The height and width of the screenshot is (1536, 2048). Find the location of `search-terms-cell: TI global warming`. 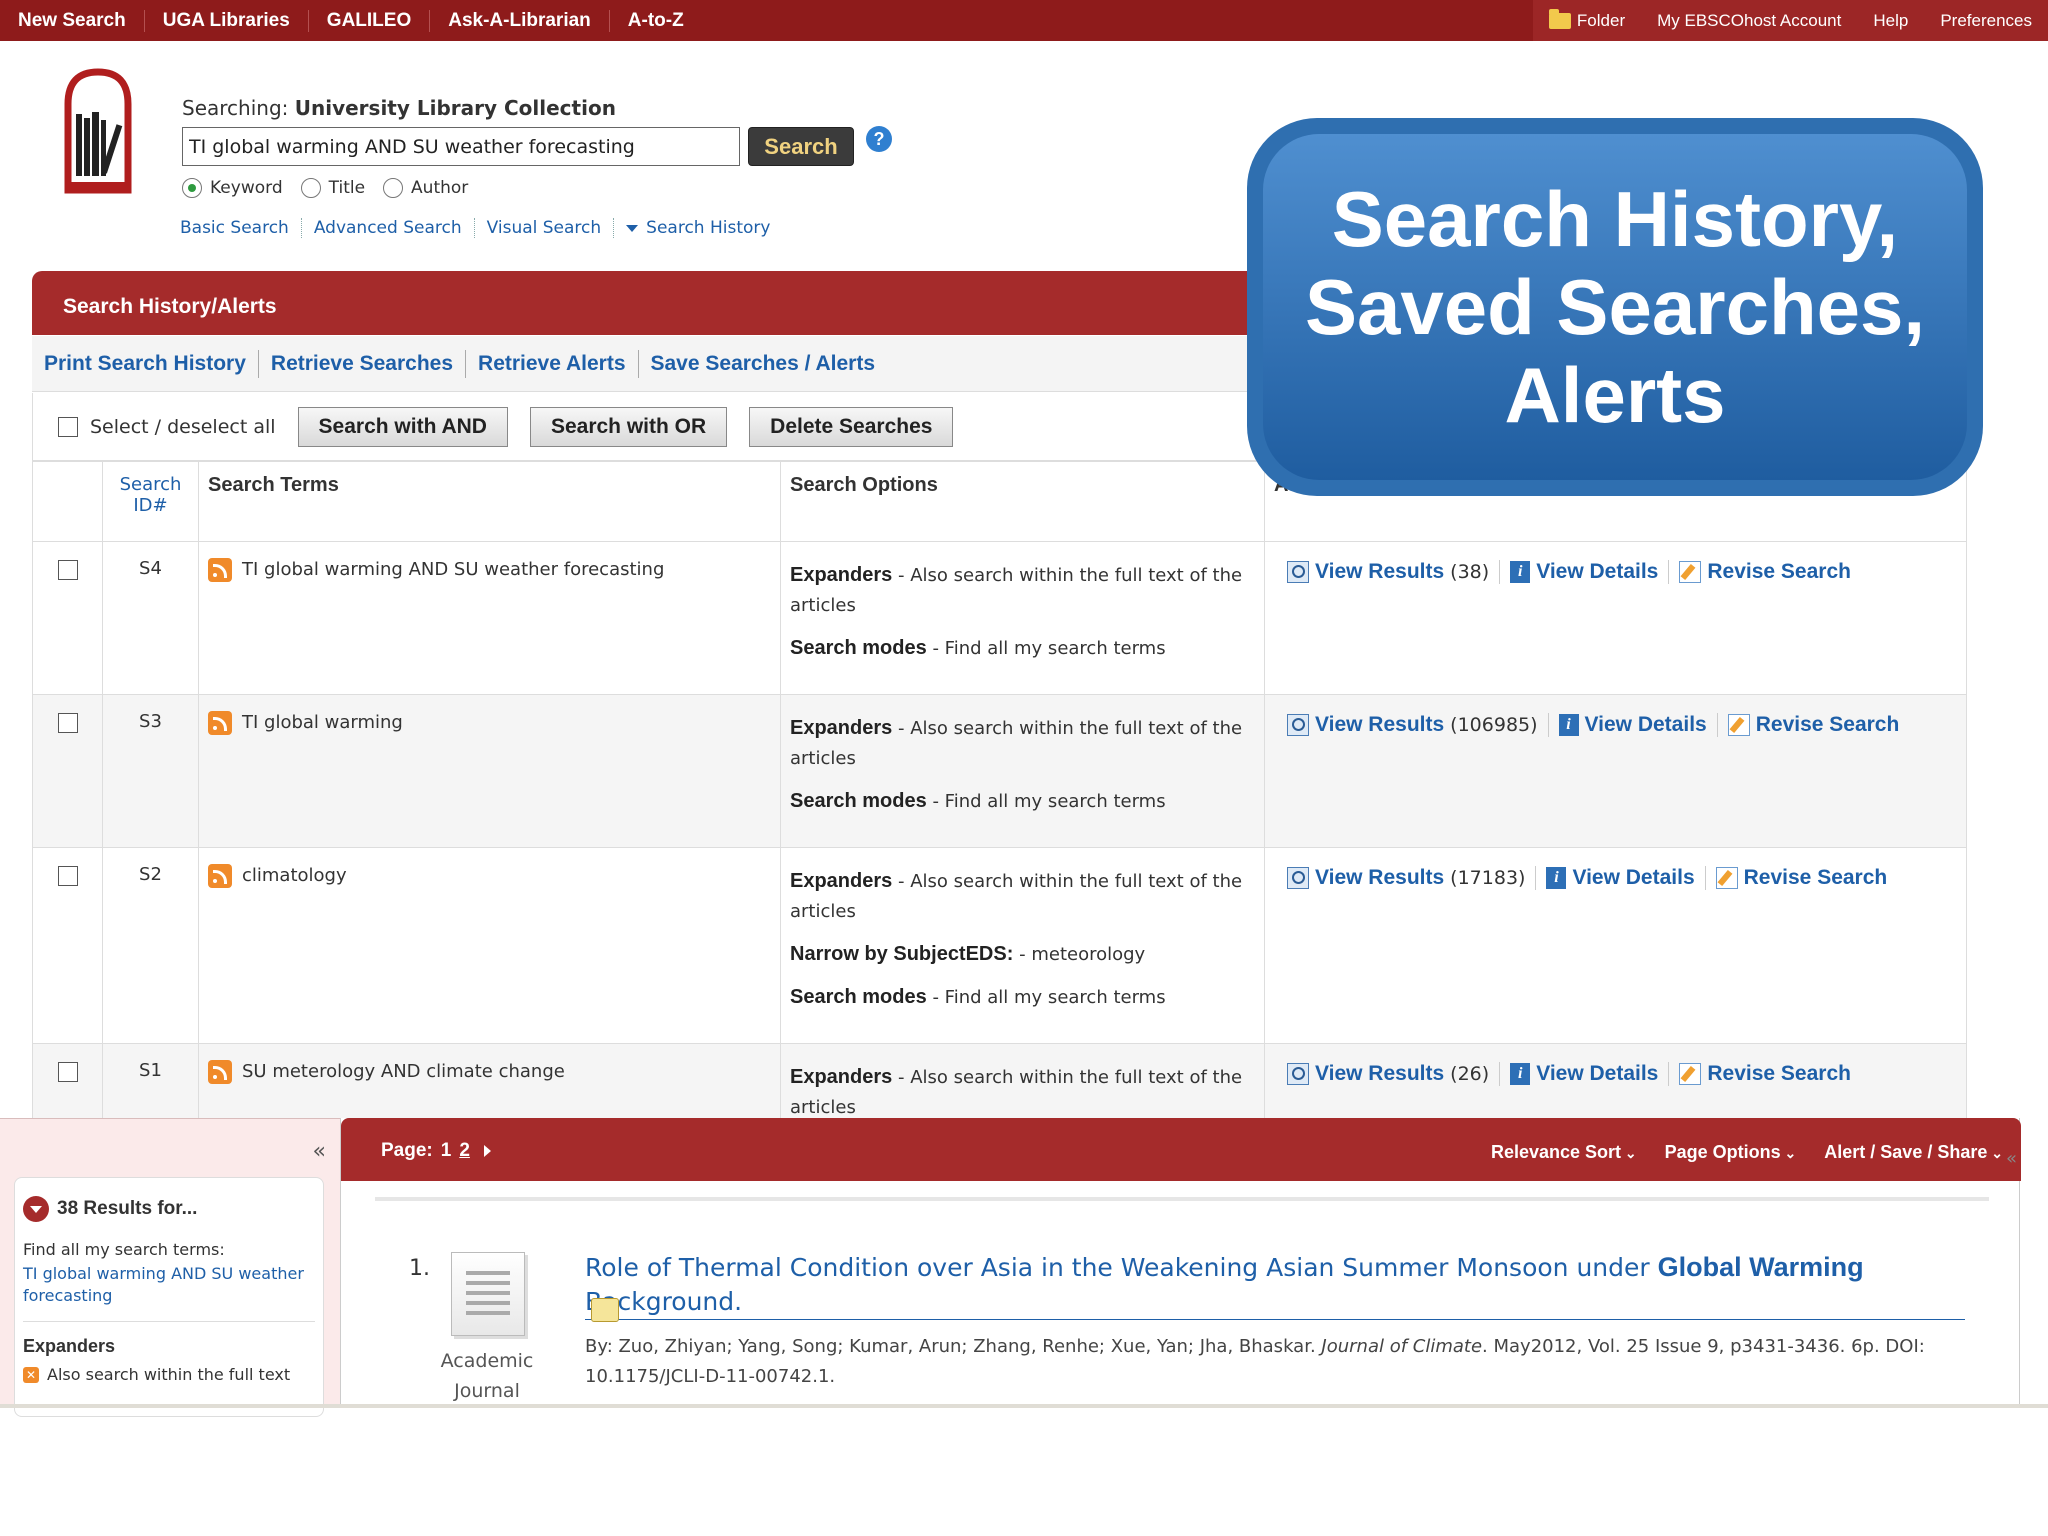

search-terms-cell: TI global warming is located at coordinates (489, 771).